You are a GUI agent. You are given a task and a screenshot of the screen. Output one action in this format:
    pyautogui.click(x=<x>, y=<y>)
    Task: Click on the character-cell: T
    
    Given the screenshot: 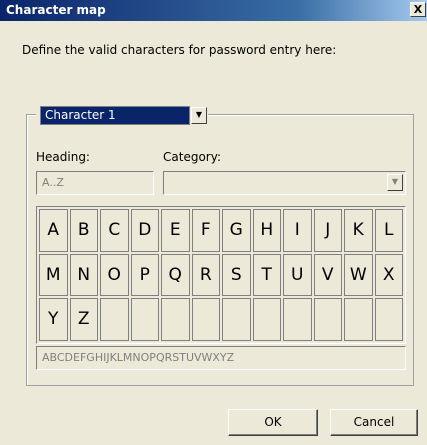 What is the action you would take?
    pyautogui.click(x=266, y=275)
    